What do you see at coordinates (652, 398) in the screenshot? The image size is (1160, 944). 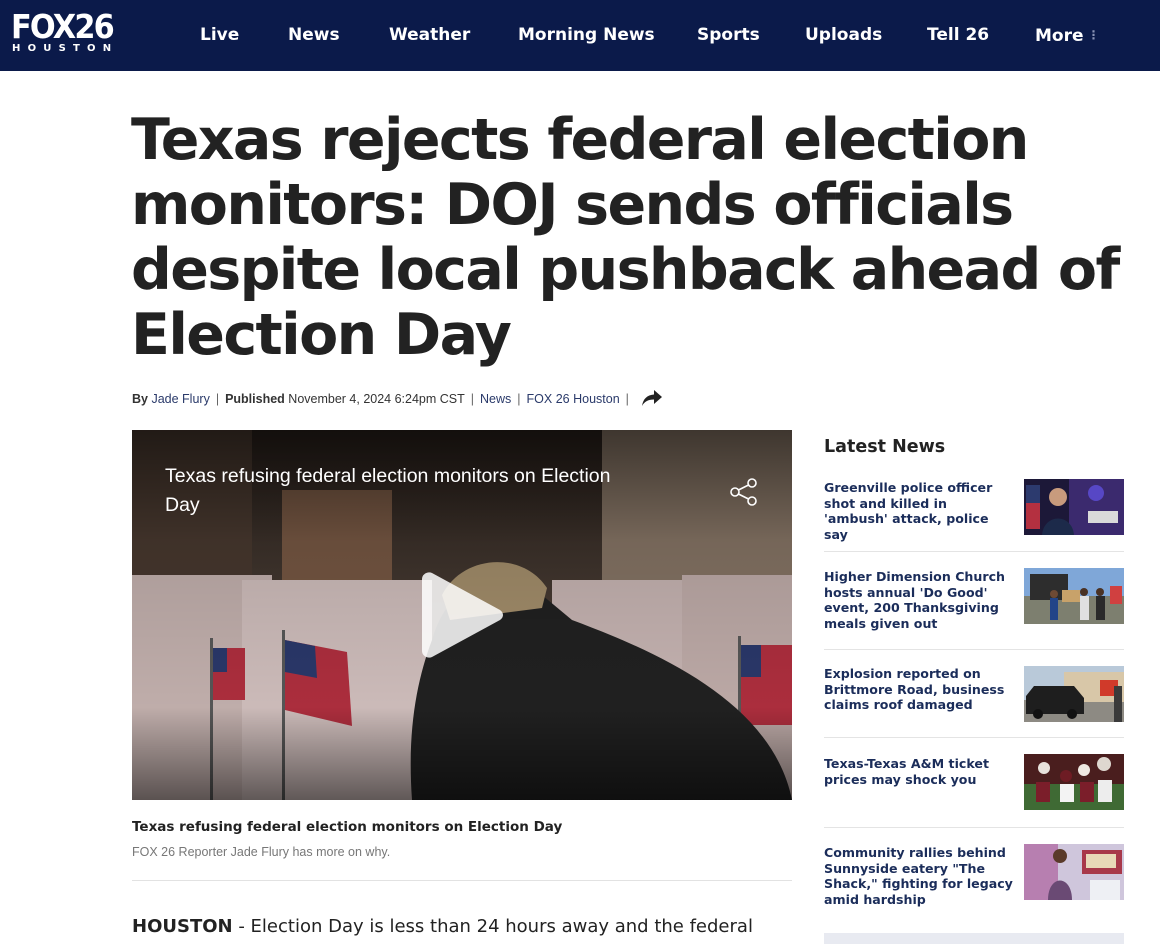 I see `share-arrow-icon` at bounding box center [652, 398].